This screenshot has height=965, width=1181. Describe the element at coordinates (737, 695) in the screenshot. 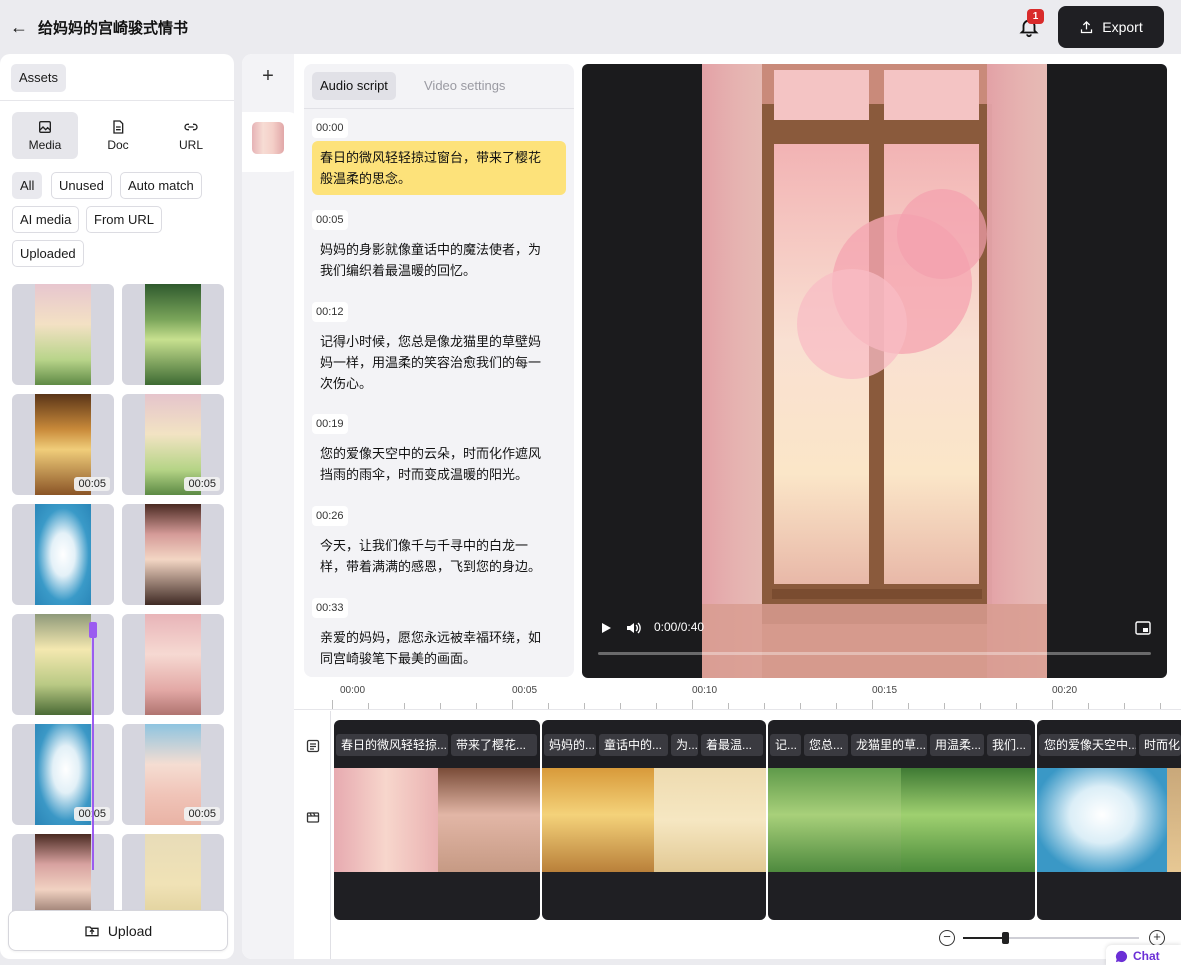

I see `timeline-ruler: 00:00 00:05 00:10 00:15 00:20` at that location.